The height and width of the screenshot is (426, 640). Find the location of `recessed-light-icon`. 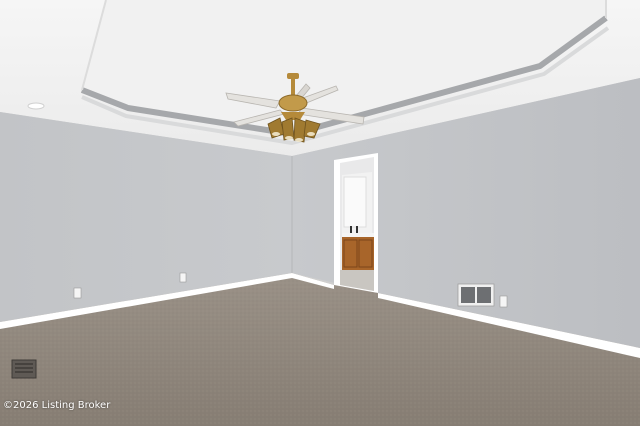

recessed-light-icon is located at coordinates (36, 106).